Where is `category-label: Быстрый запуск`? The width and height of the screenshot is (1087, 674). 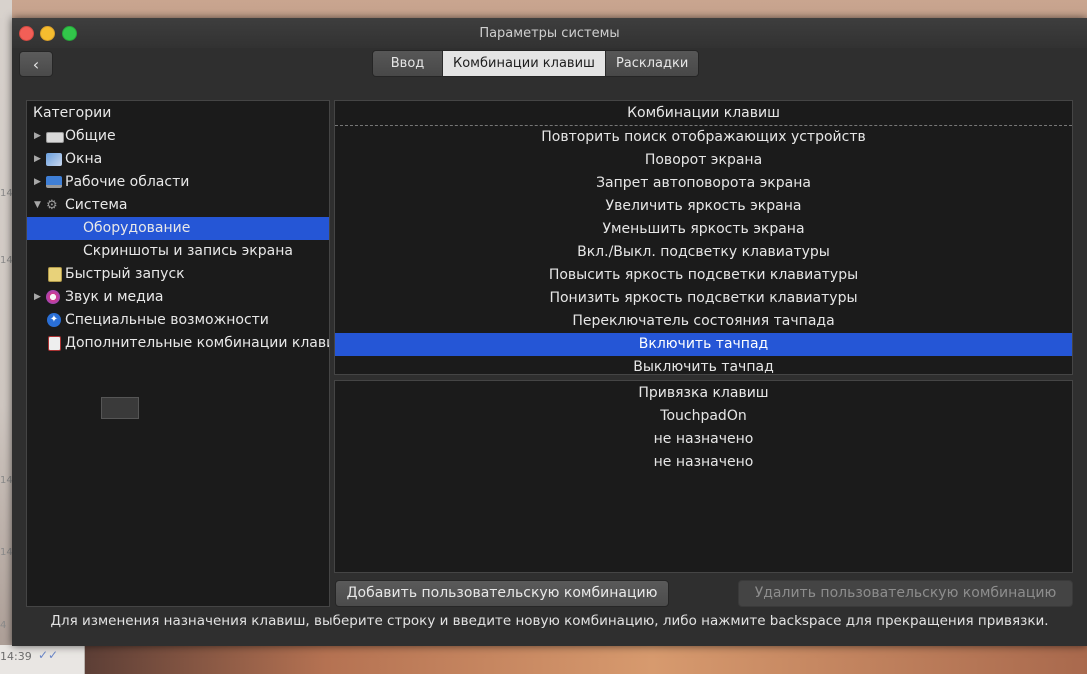
category-label: Быстрый запуск is located at coordinates (125, 274).